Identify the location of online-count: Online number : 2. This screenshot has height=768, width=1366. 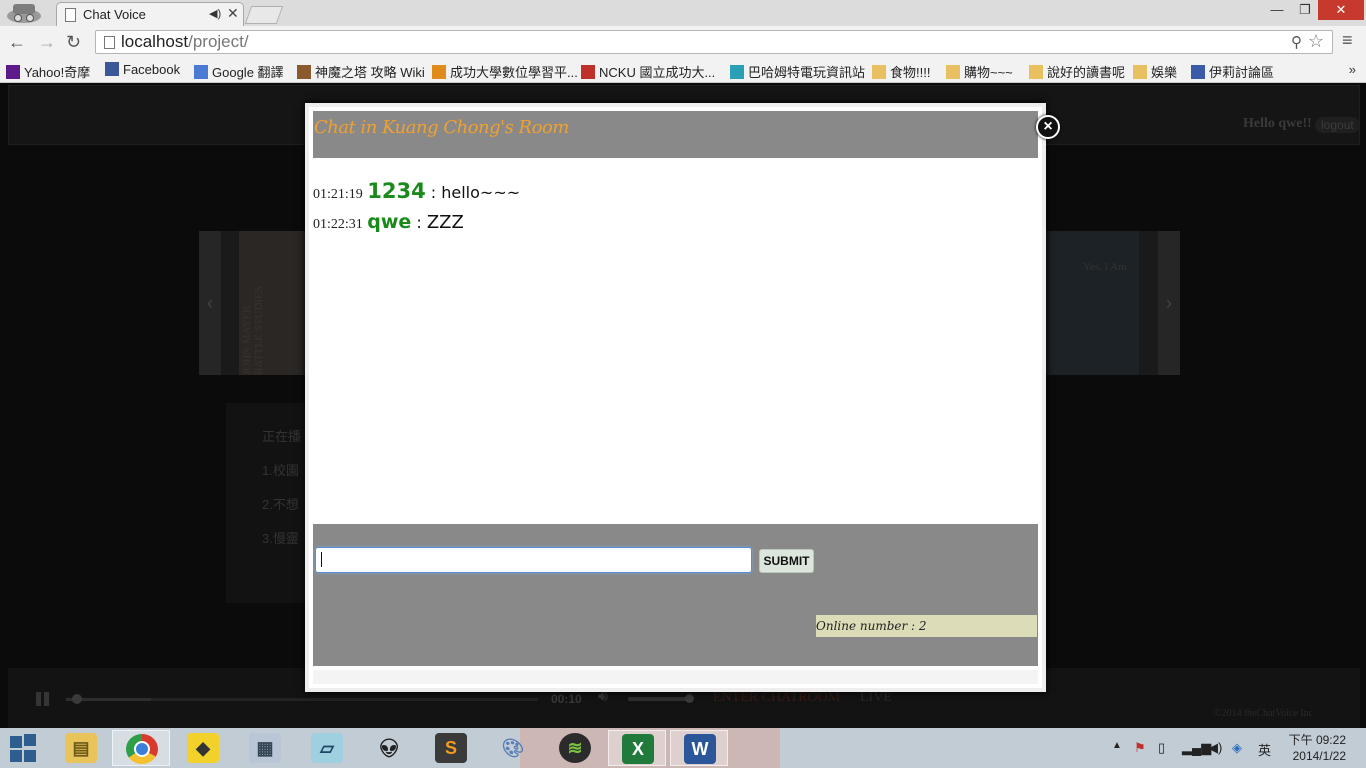
(926, 626).